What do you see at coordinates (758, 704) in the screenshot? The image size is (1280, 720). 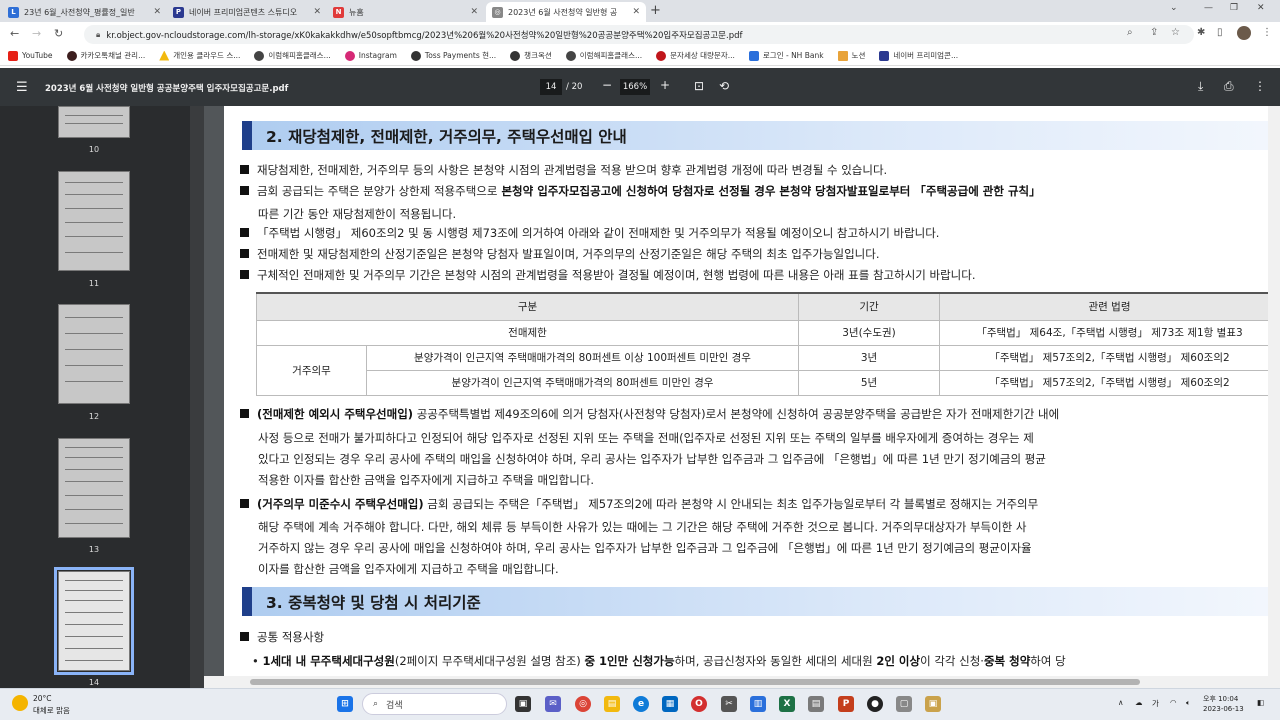 I see `calculator-icon: ▥` at bounding box center [758, 704].